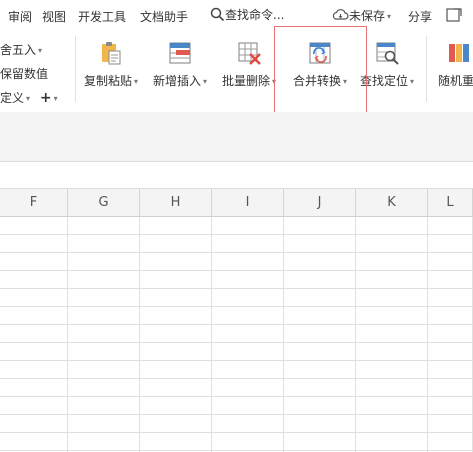 The image size is (473, 452). What do you see at coordinates (104, 203) in the screenshot?
I see `column-header-g: G` at bounding box center [104, 203].